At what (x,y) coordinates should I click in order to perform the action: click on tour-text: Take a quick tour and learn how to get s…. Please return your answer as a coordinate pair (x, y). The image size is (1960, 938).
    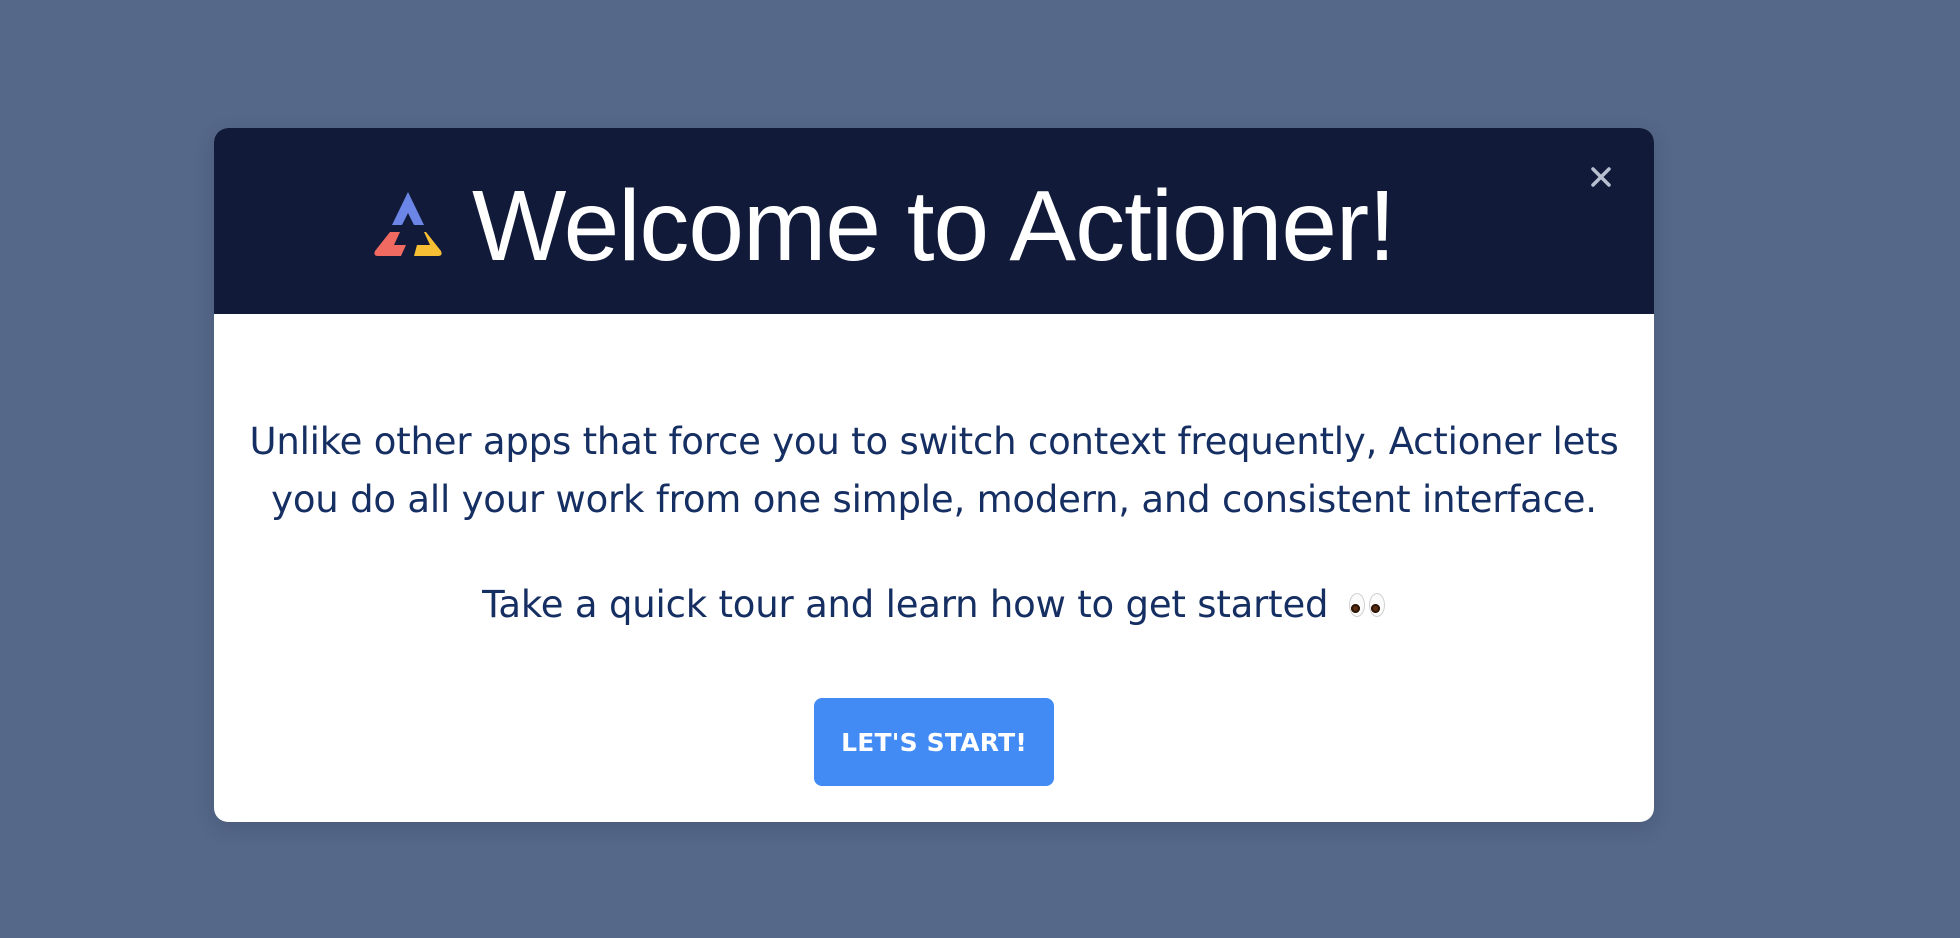
    Looking at the image, I should click on (905, 604).